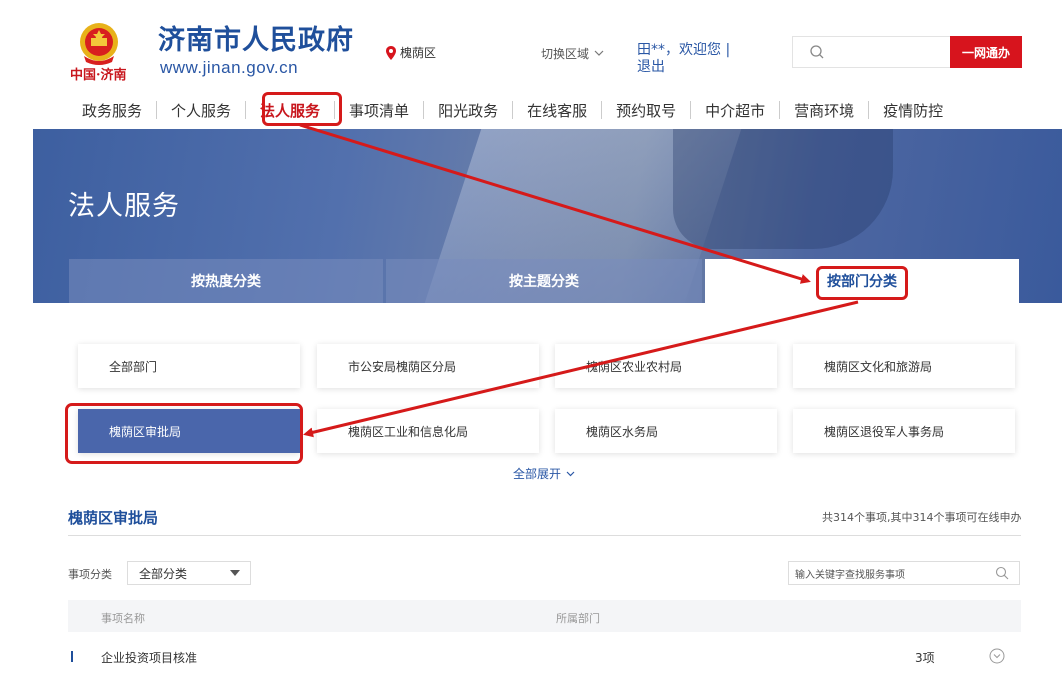 This screenshot has width=1062, height=679. Describe the element at coordinates (544, 616) in the screenshot. I see `table-header: 事项名称 所属部门` at that location.